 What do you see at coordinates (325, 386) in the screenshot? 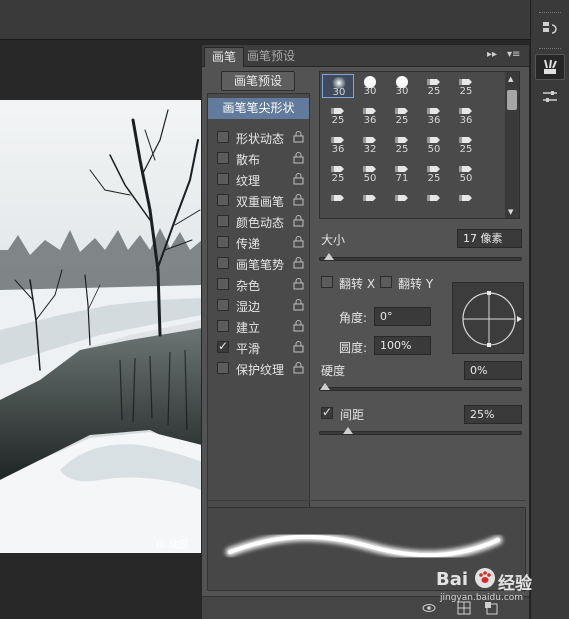
I see `hardness-slider-knob` at bounding box center [325, 386].